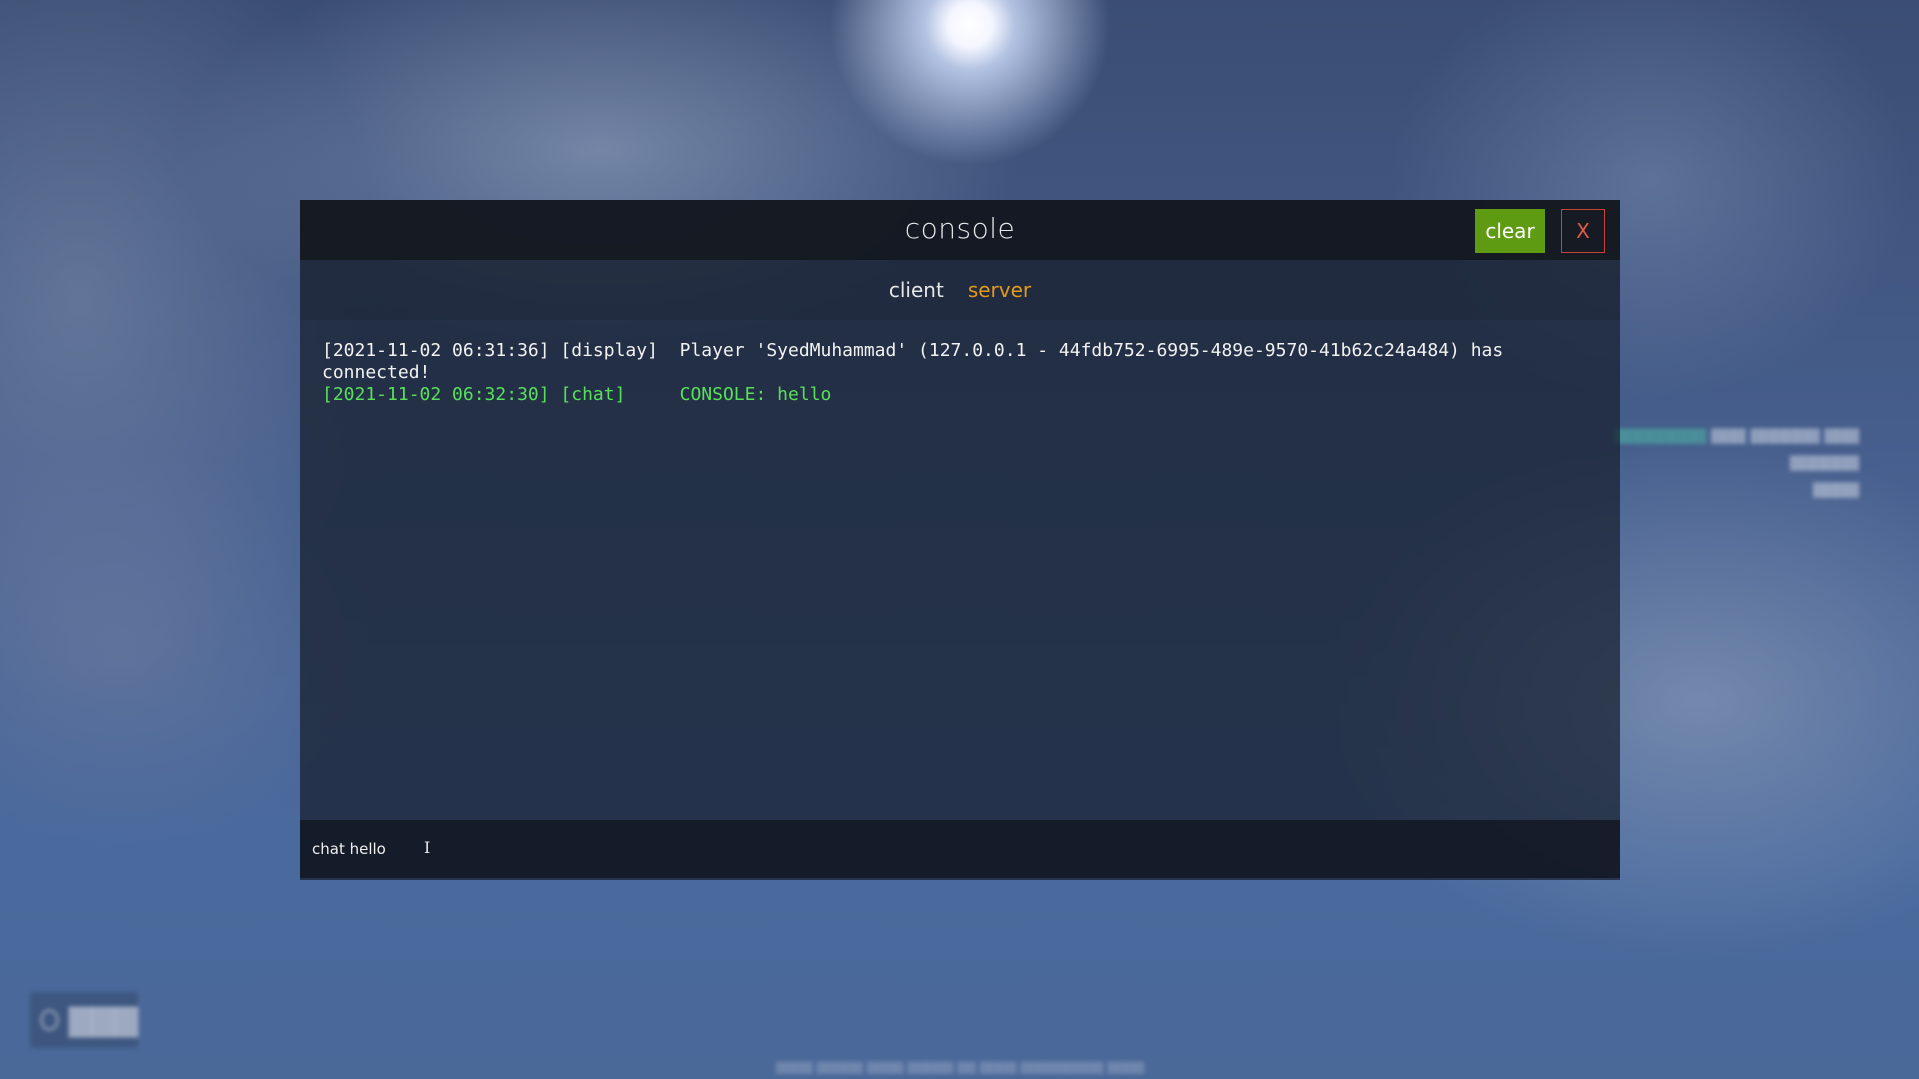  What do you see at coordinates (952, 849) in the screenshot?
I see `console-input` at bounding box center [952, 849].